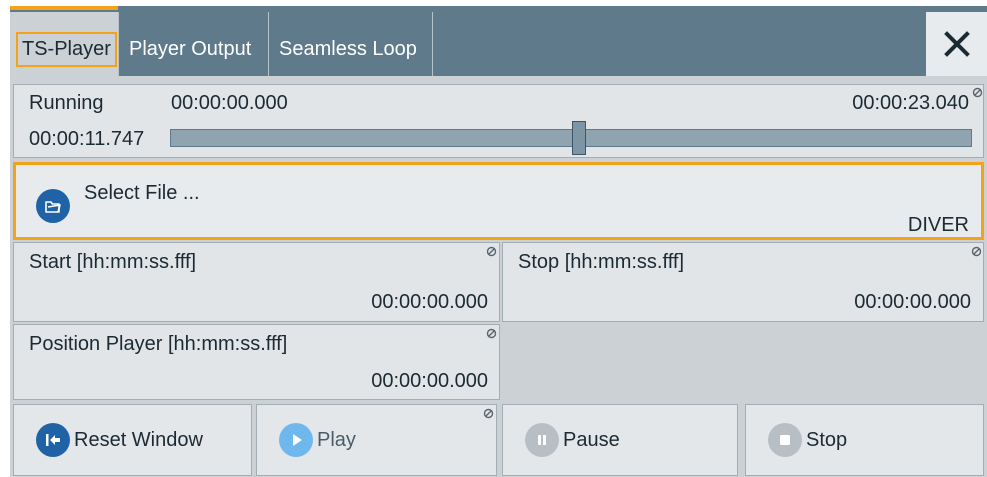  What do you see at coordinates (827, 439) in the screenshot?
I see `stop-label: Stop` at bounding box center [827, 439].